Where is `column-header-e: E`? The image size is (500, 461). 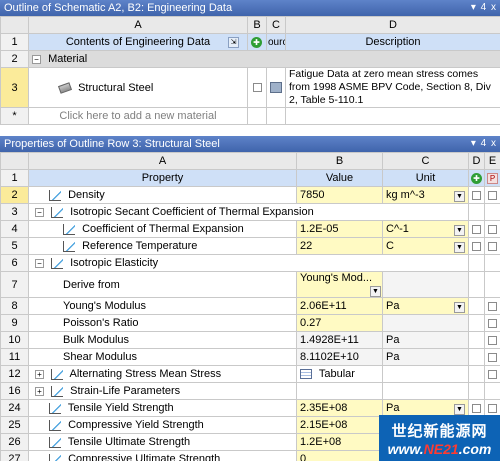 column-header-e: E is located at coordinates (492, 161).